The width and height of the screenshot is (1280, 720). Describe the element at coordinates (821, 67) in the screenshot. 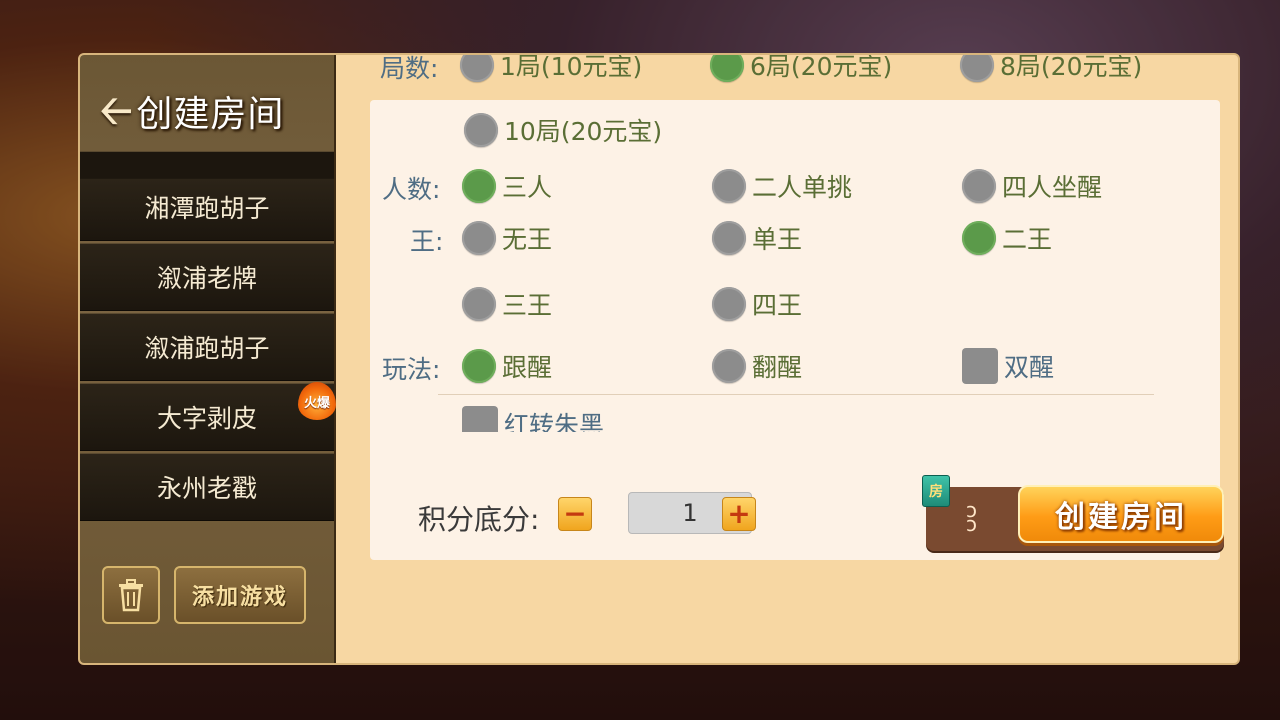

I see `round-option-label: 6局(20元宝)` at that location.